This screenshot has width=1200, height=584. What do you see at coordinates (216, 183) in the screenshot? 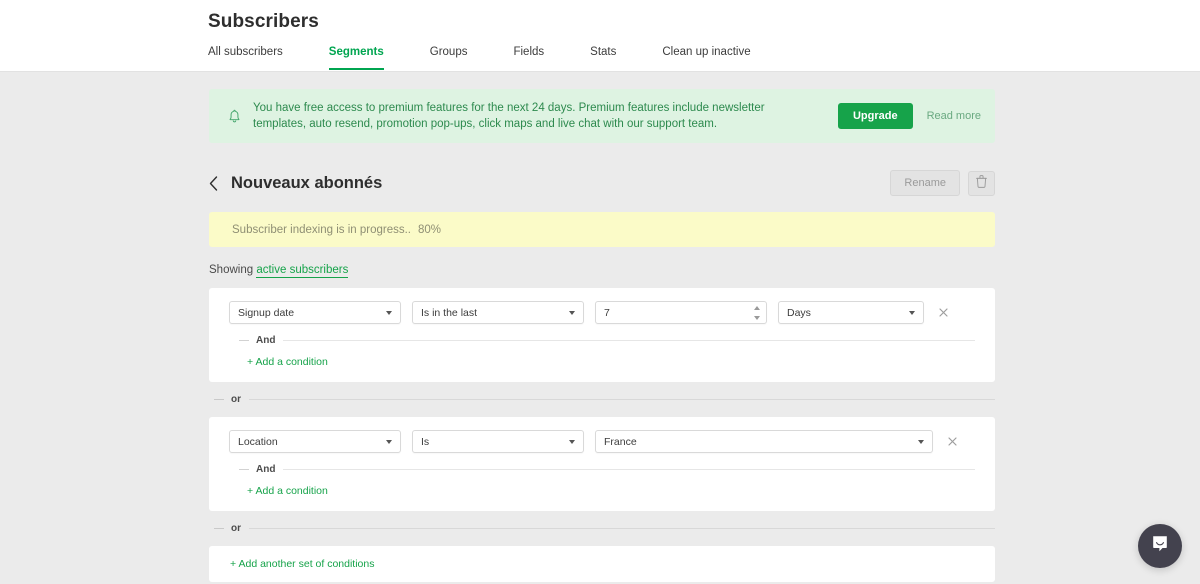
I see `chevron-left-icon` at bounding box center [216, 183].